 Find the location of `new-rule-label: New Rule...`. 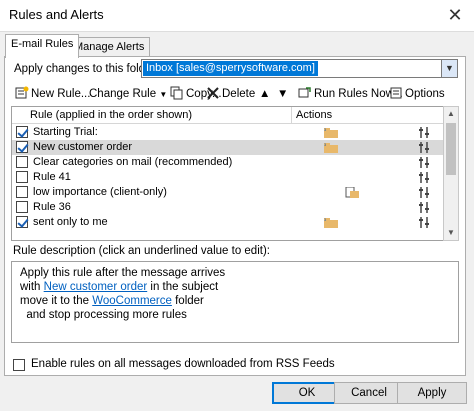

new-rule-label: New Rule... is located at coordinates (61, 94).